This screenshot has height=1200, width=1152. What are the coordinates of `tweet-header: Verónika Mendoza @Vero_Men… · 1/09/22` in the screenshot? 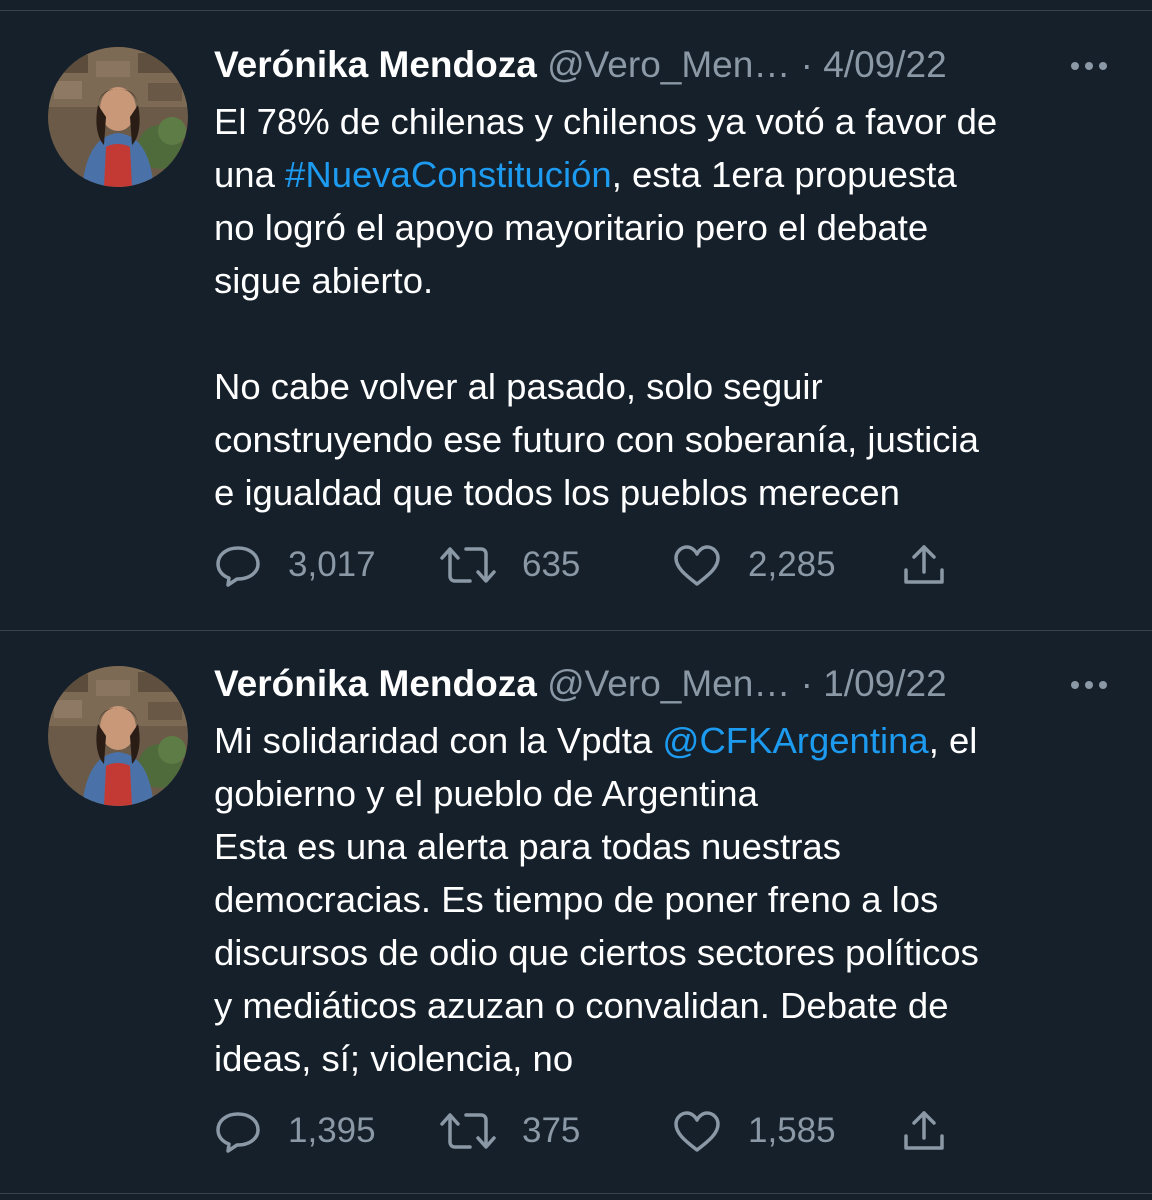 It's located at (668, 684).